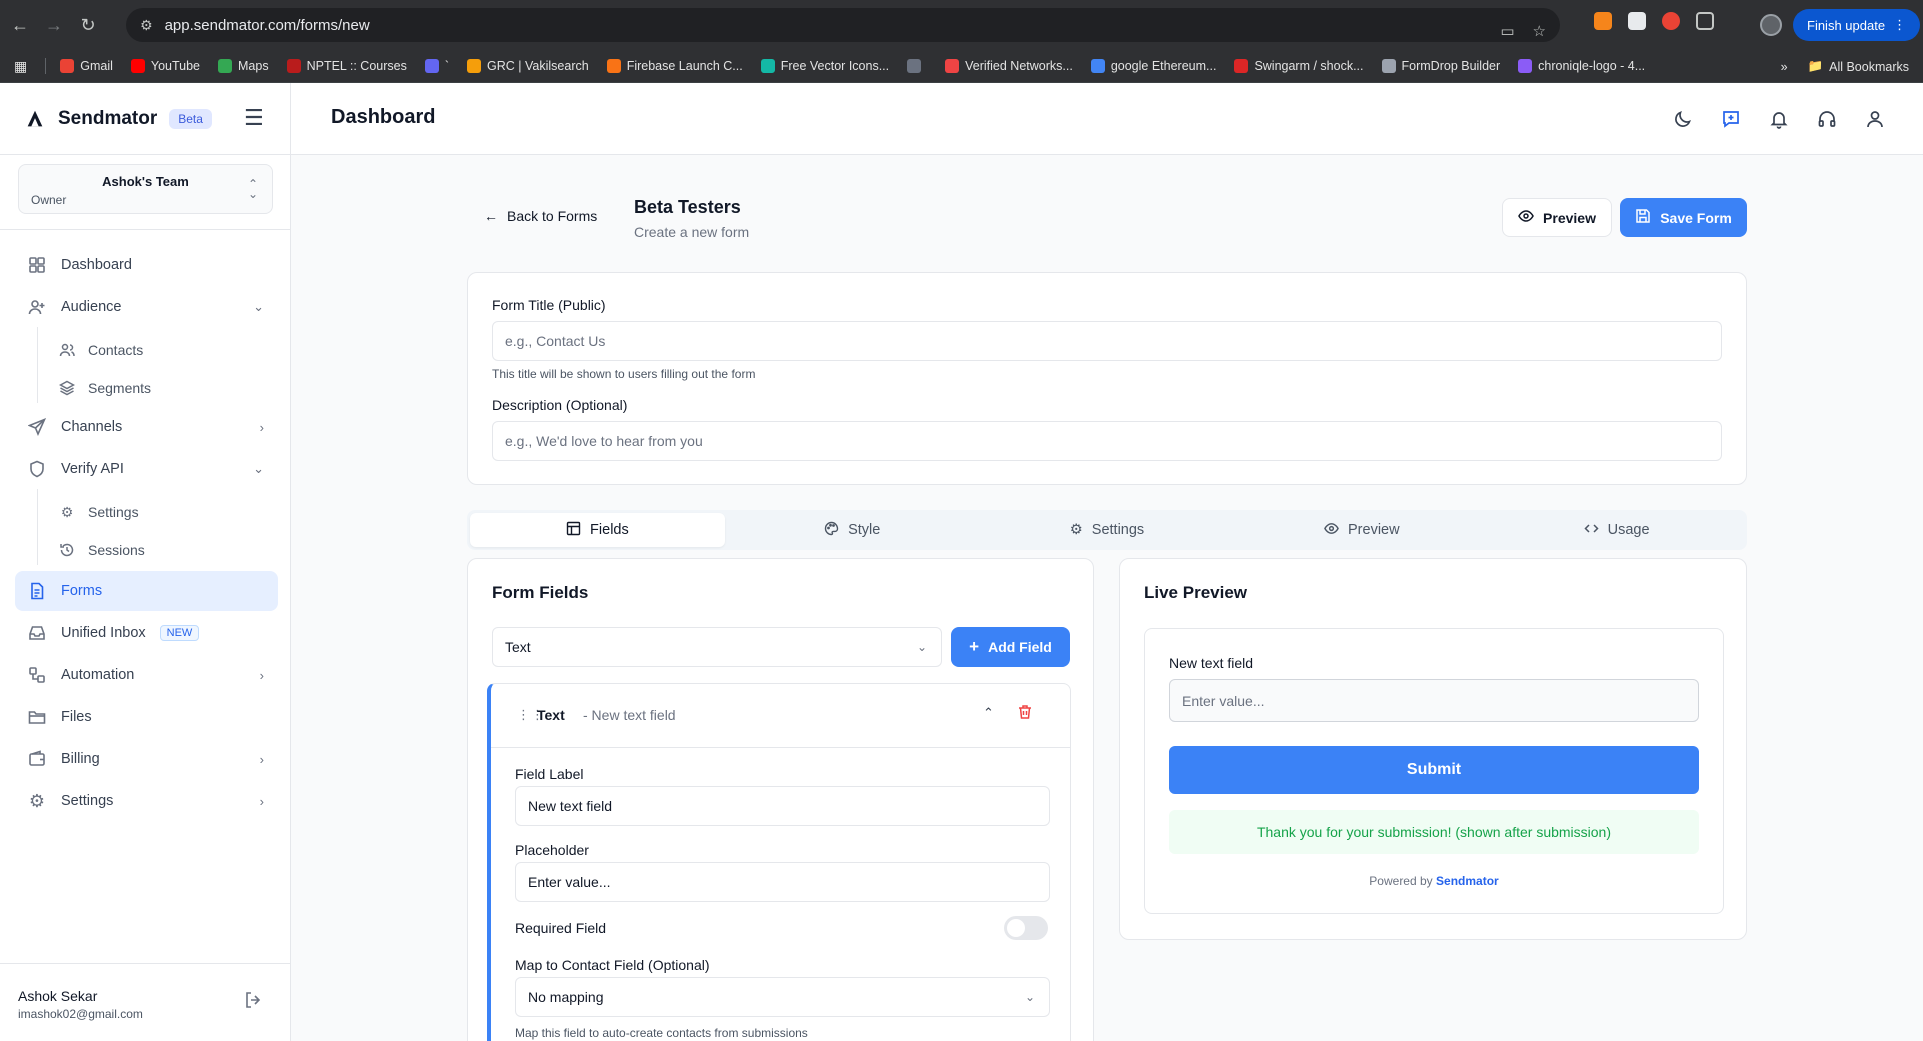 This screenshot has width=1923, height=1041. Describe the element at coordinates (1637, 21) in the screenshot. I see `vue-extension-icon` at that location.